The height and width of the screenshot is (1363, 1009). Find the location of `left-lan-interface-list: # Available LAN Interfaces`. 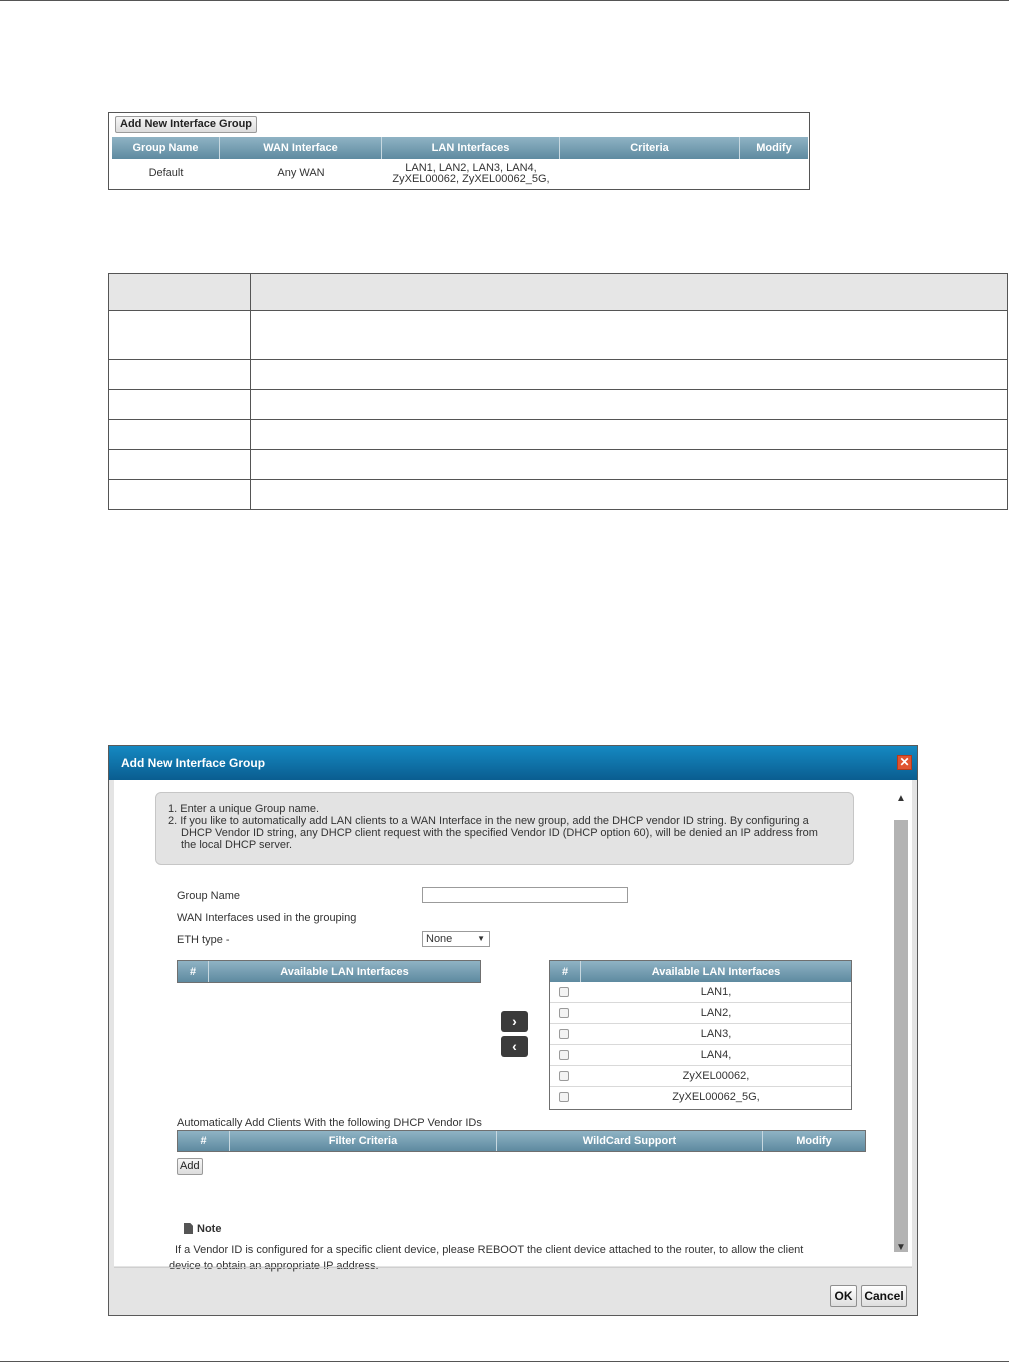

left-lan-interface-list: # Available LAN Interfaces is located at coordinates (329, 971).